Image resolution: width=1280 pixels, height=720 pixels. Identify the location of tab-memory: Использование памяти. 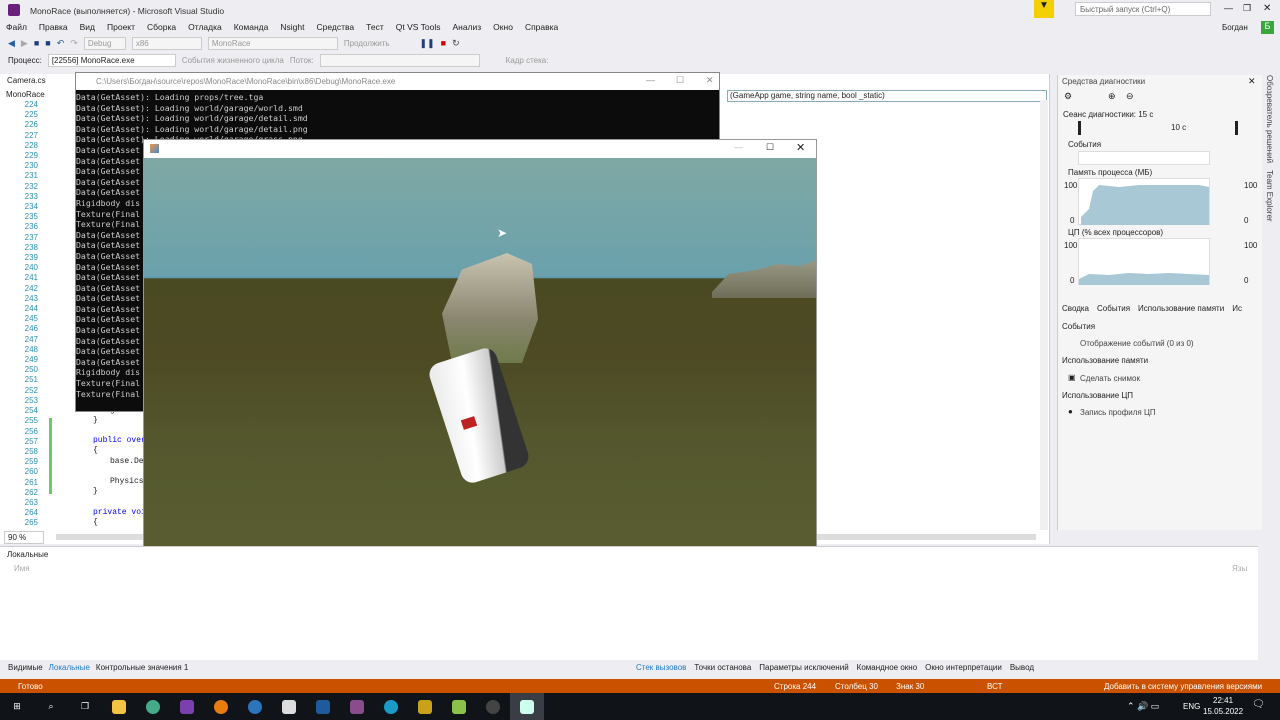
(1181, 308).